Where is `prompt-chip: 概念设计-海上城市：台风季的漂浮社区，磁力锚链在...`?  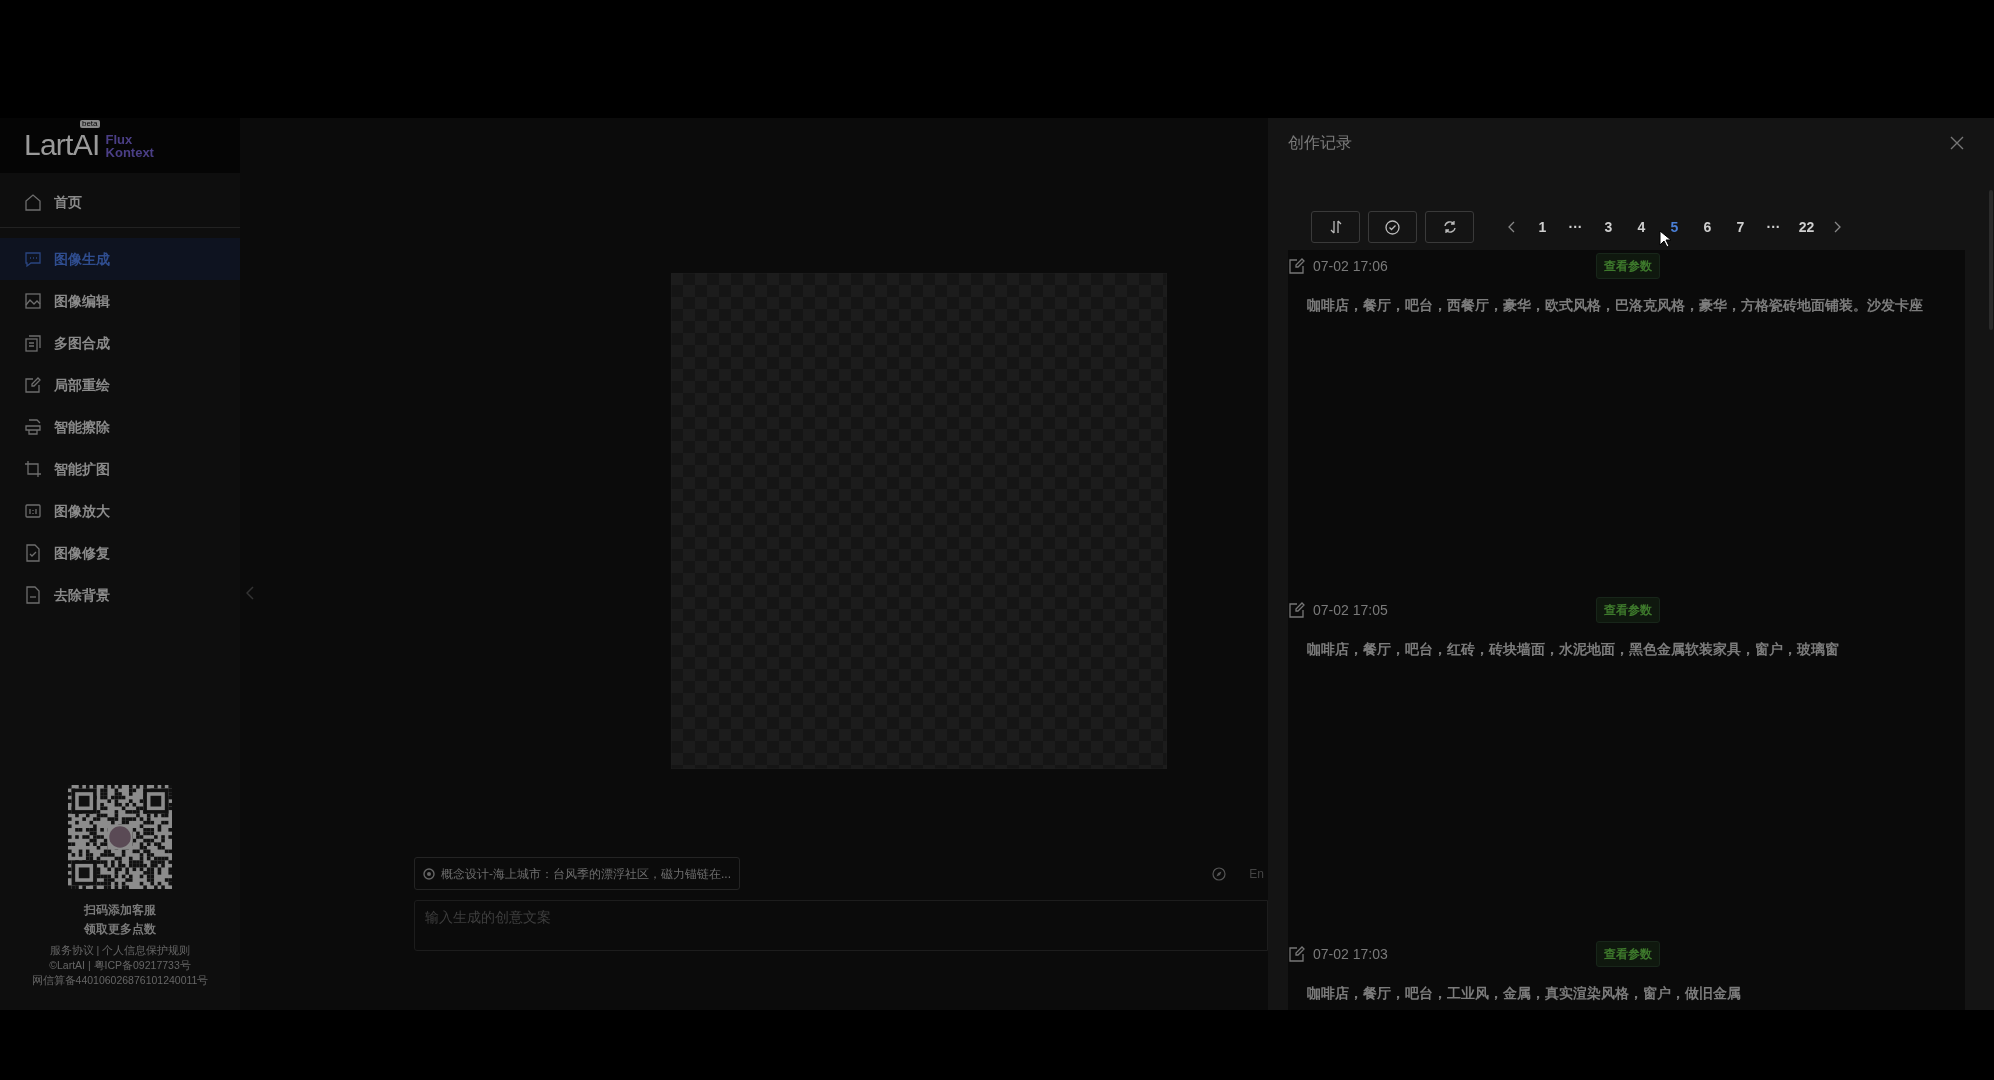 prompt-chip: 概念设计-海上城市：台风季的漂浮社区，磁力锚链在... is located at coordinates (577, 873).